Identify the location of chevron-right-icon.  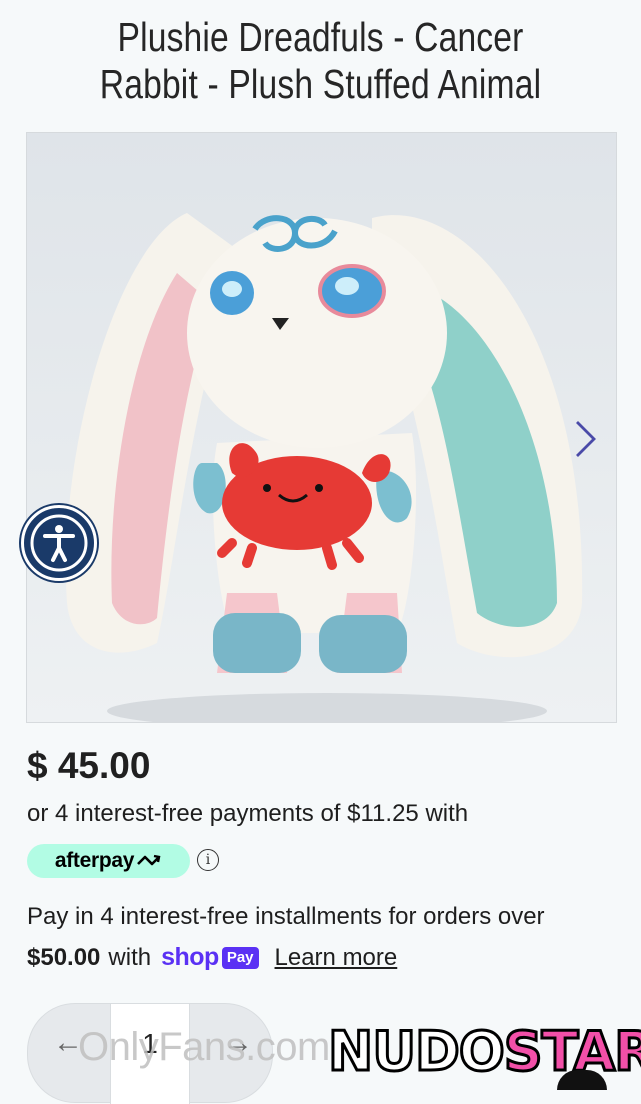
(586, 439).